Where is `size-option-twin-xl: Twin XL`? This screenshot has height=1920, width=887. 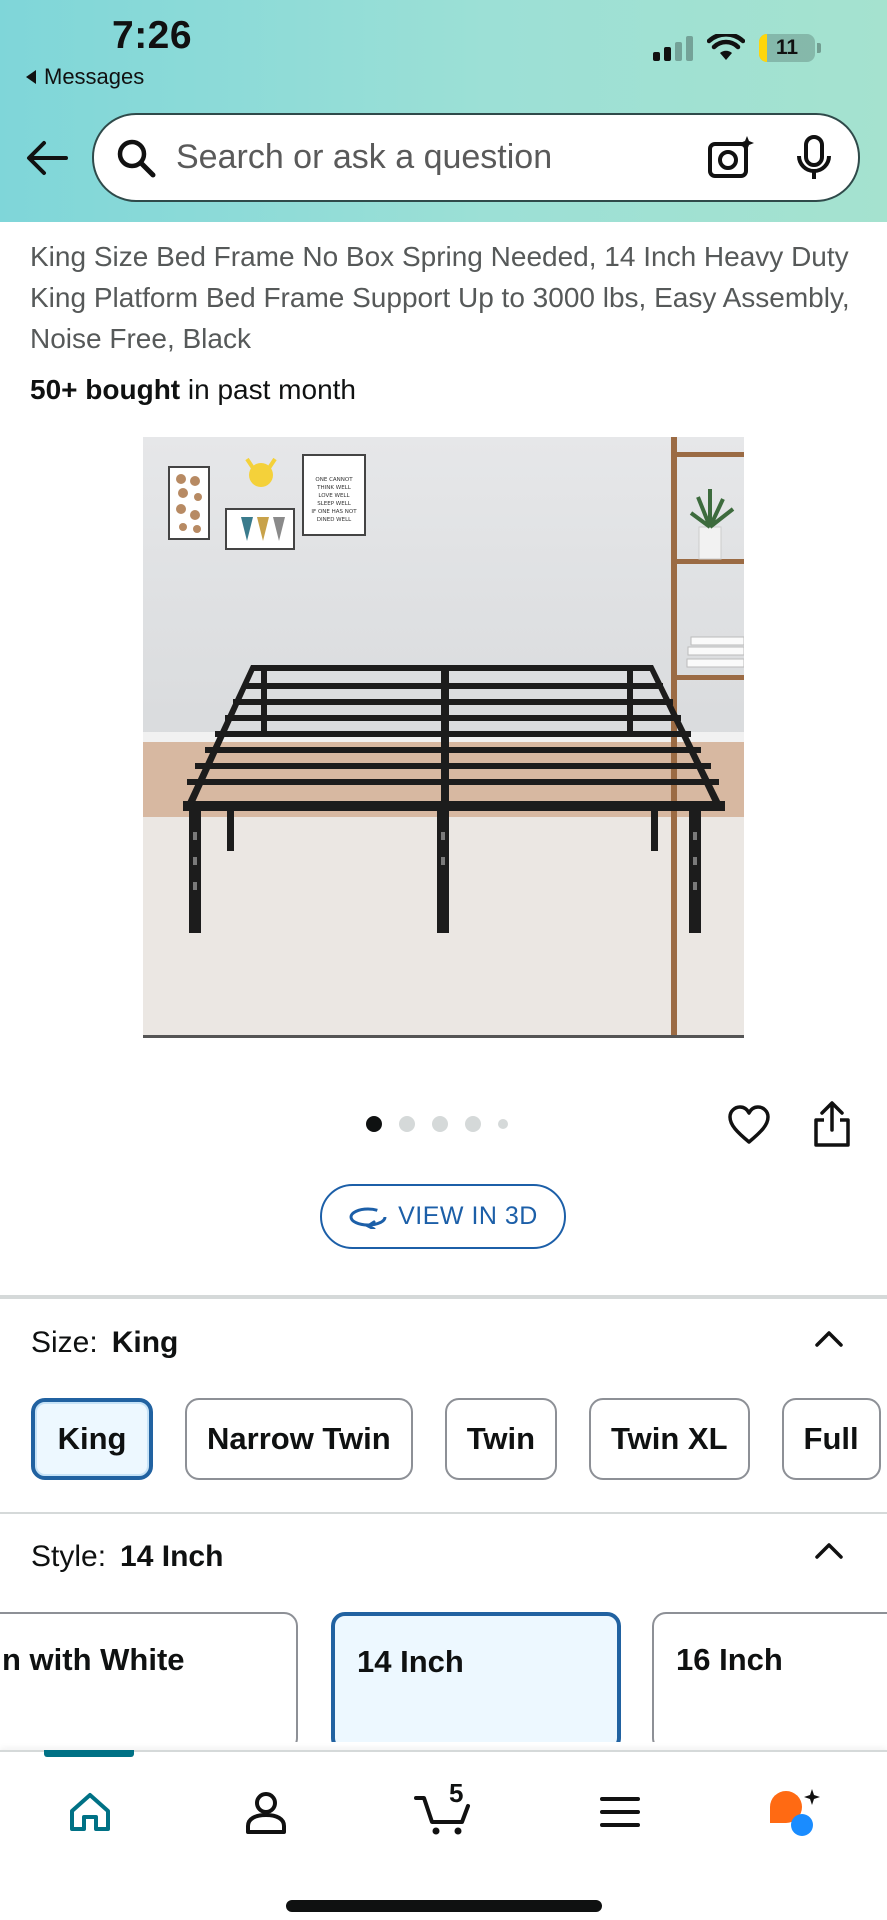
size-option-twin-xl: Twin XL is located at coordinates (669, 1439).